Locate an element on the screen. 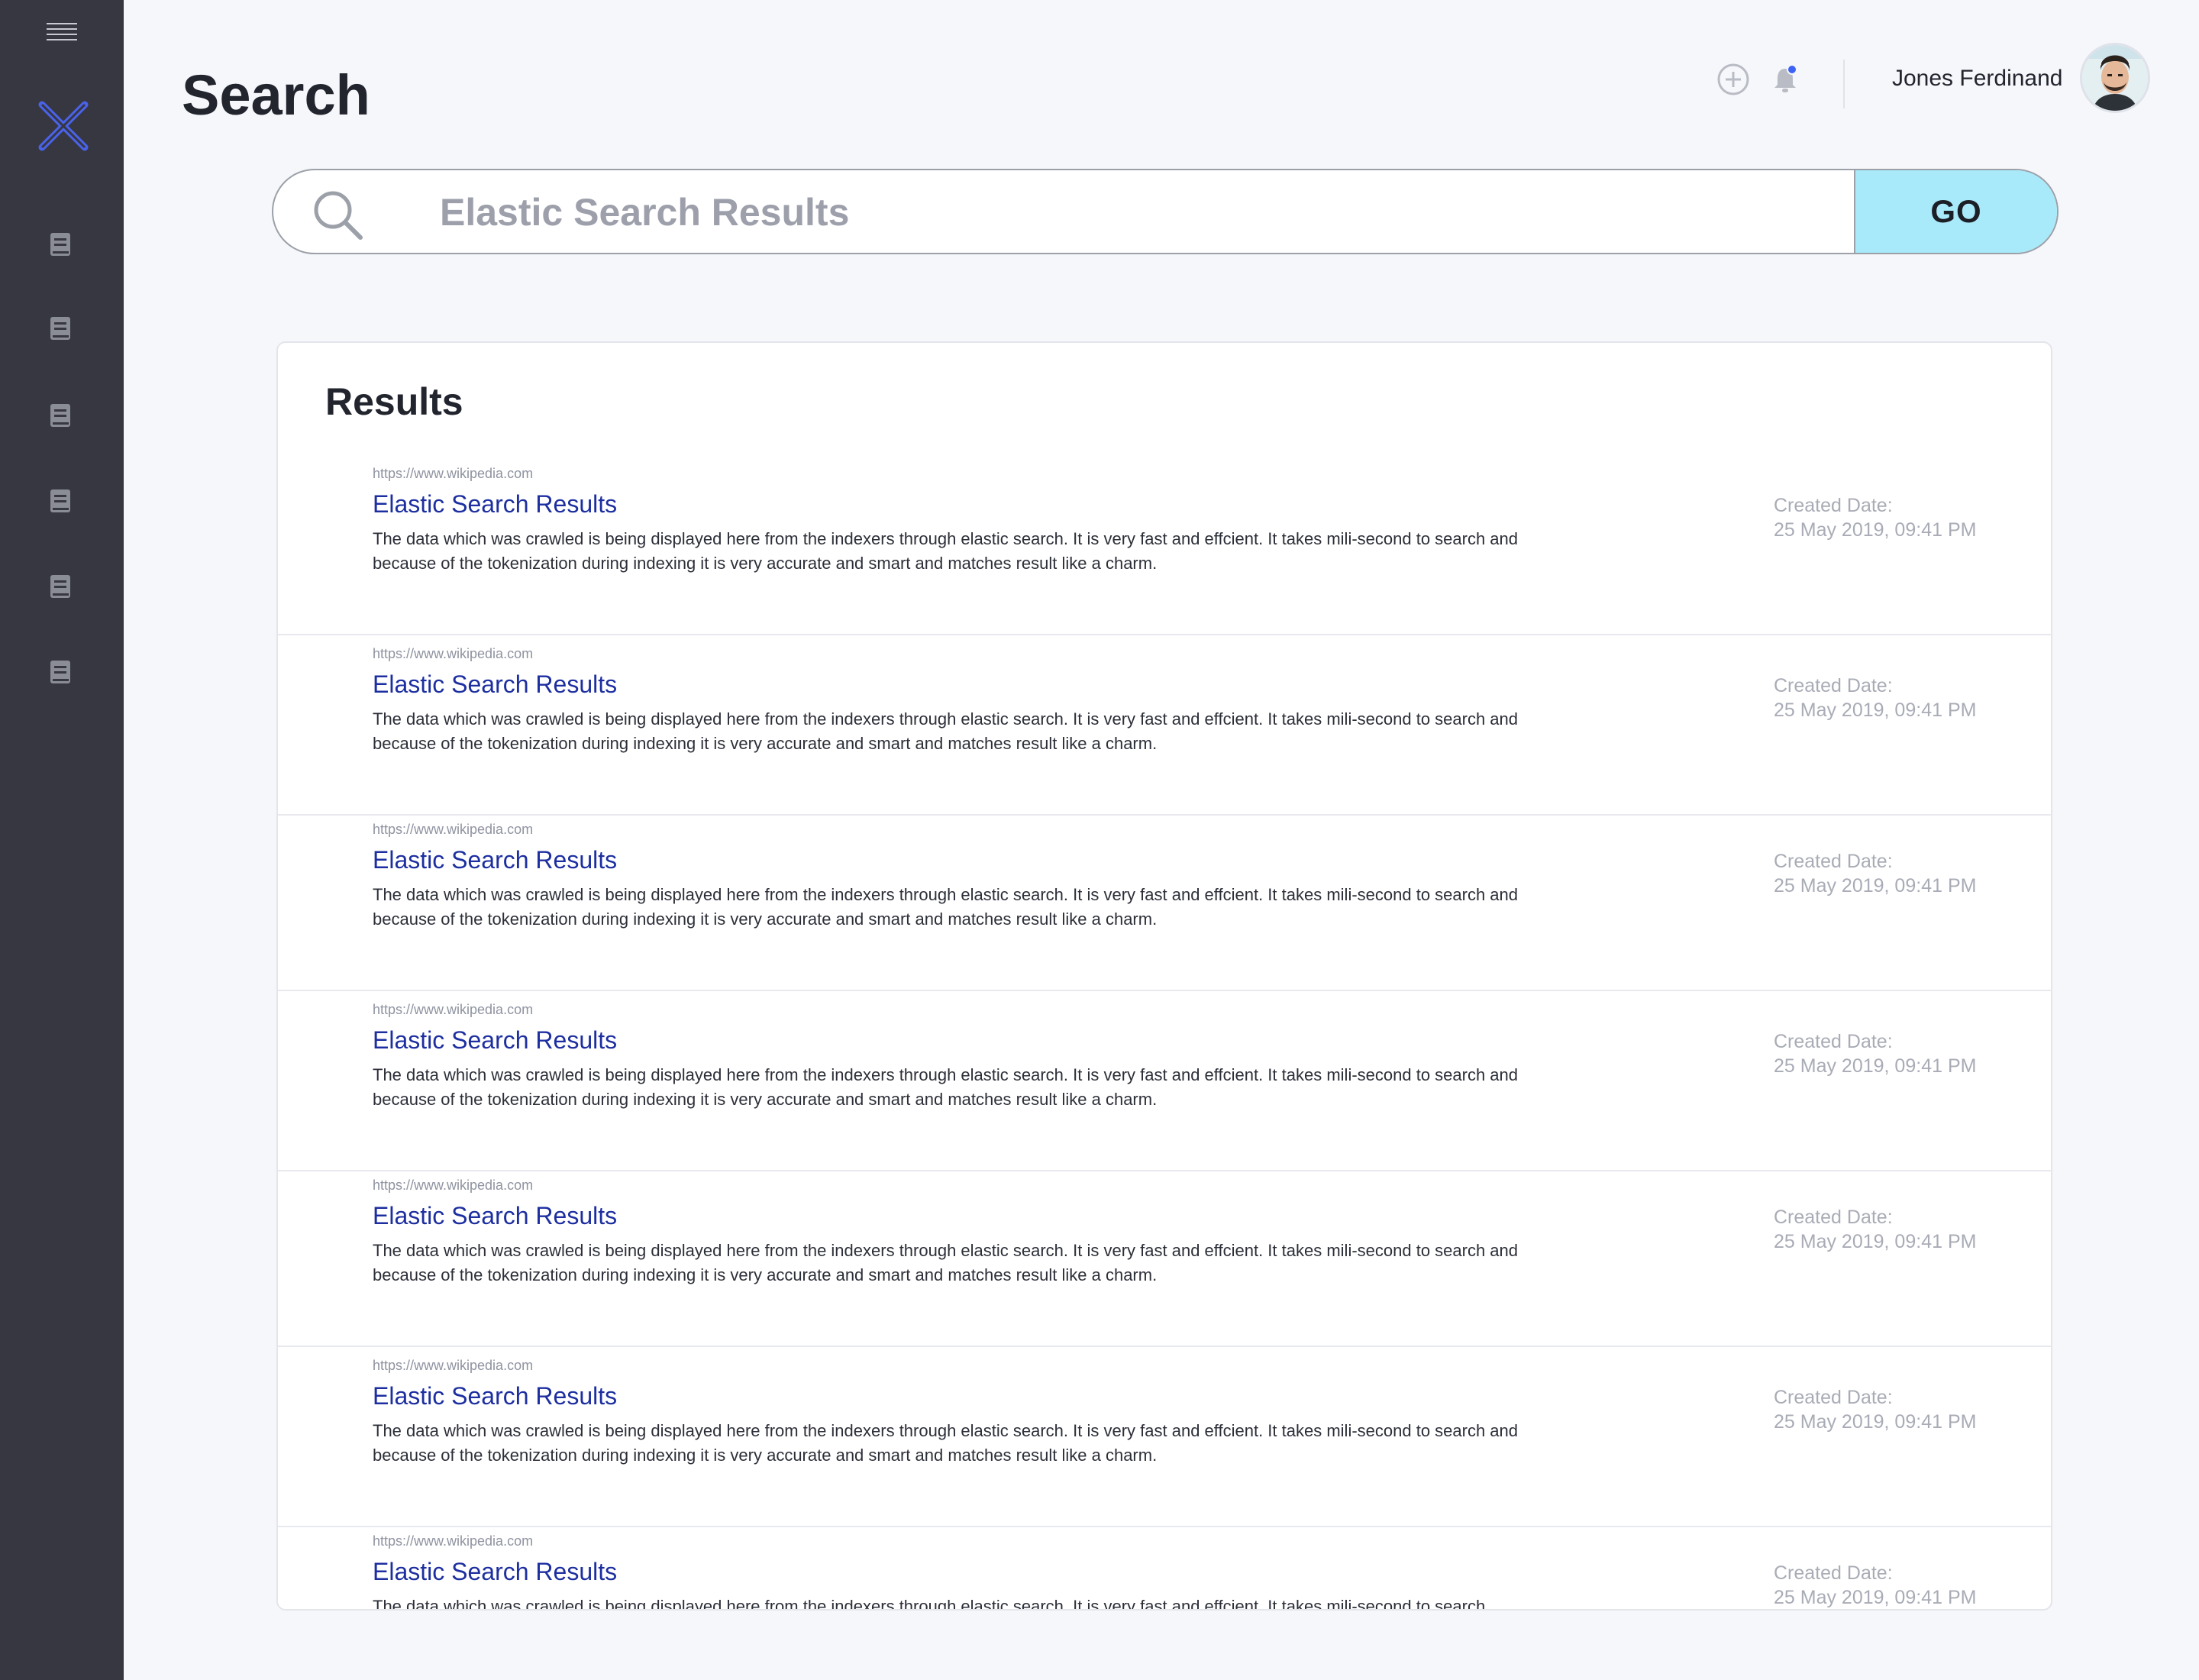 This screenshot has height=1680, width=2199. user-name: Jones Ferdinand is located at coordinates (1977, 79).